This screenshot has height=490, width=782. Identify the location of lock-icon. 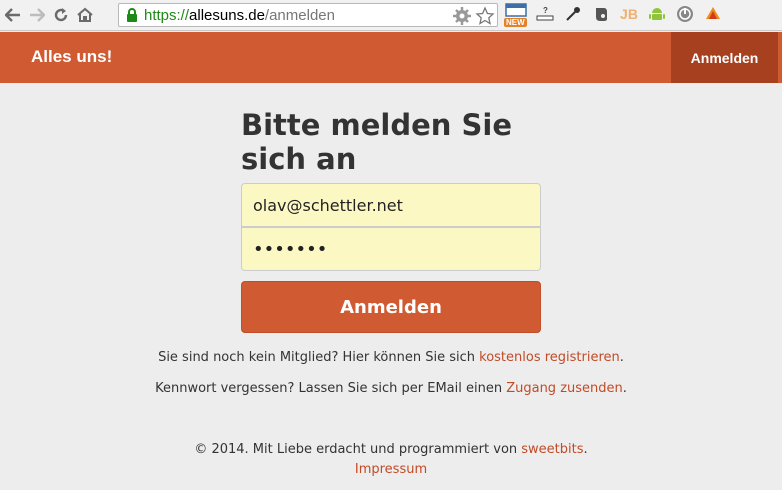
(132, 15).